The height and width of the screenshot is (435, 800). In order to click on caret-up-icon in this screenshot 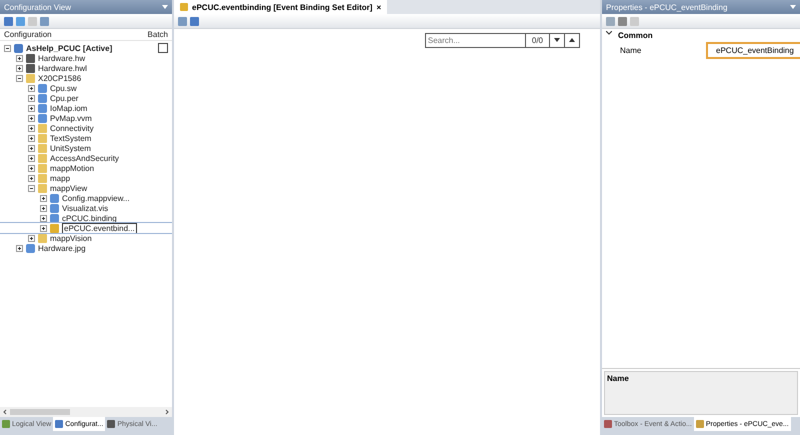, I will do `click(572, 40)`.